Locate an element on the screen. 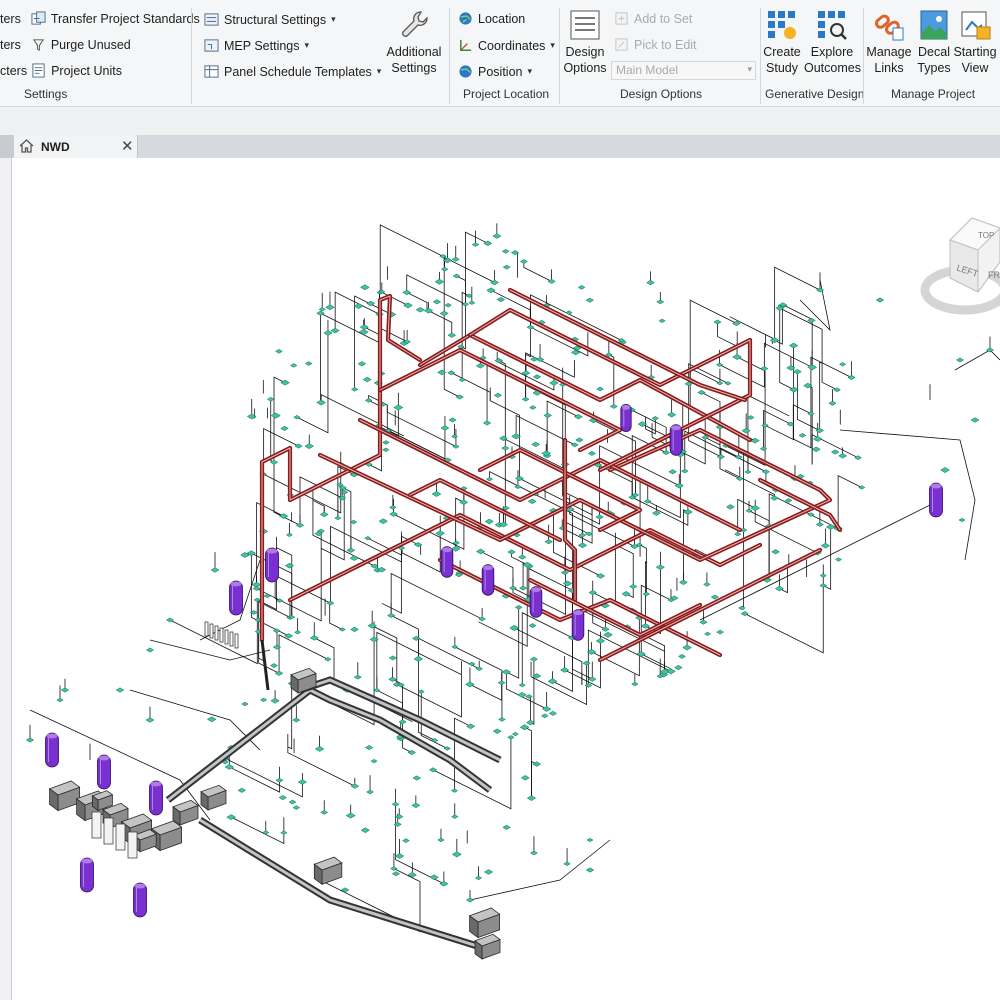  settings-row-3: cters Project Units is located at coordinates (61, 70).